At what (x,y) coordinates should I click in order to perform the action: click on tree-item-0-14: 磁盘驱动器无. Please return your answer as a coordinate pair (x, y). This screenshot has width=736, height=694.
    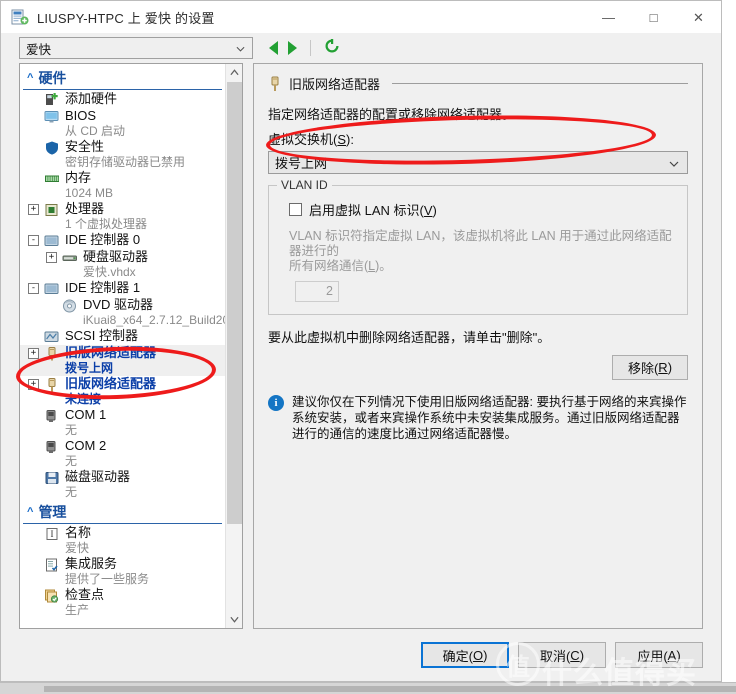
    Looking at the image, I should click on (122, 484).